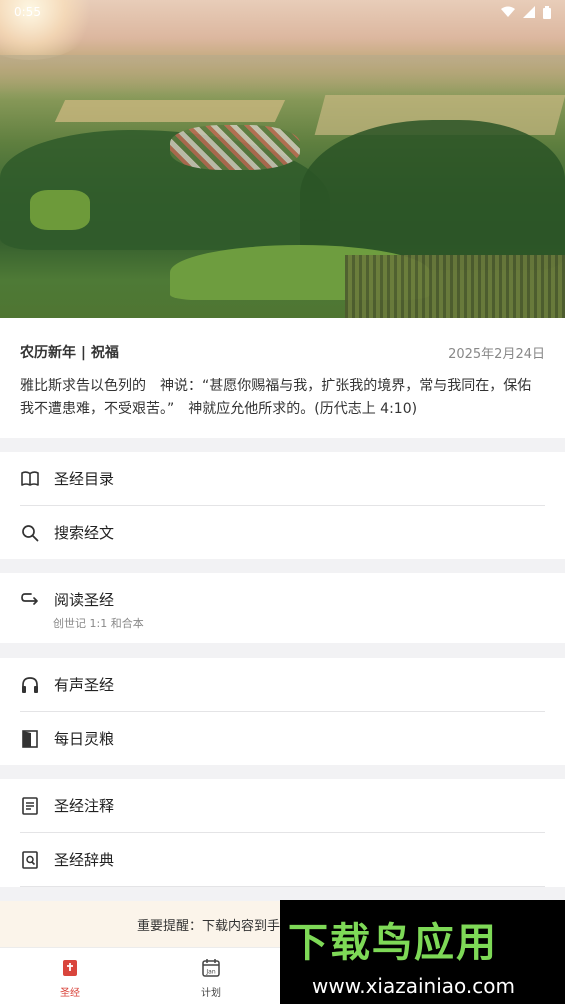 This screenshot has height=1004, width=565. Describe the element at coordinates (70, 978) in the screenshot. I see `tab-bible: 圣经` at that location.